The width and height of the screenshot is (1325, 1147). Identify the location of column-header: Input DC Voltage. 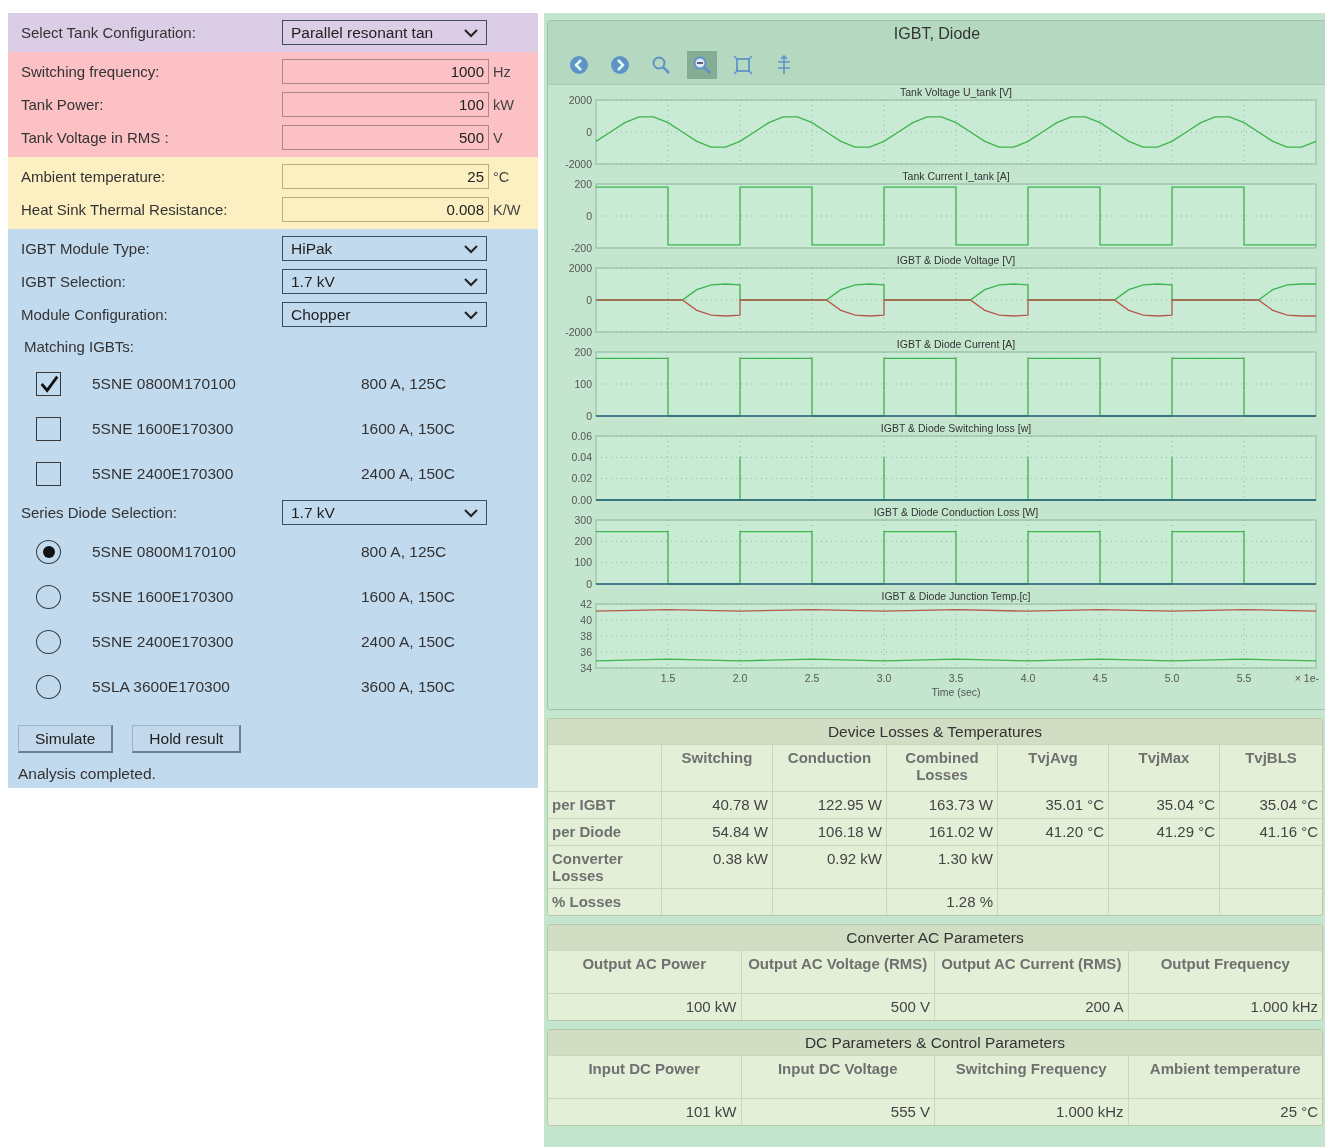
(838, 1076).